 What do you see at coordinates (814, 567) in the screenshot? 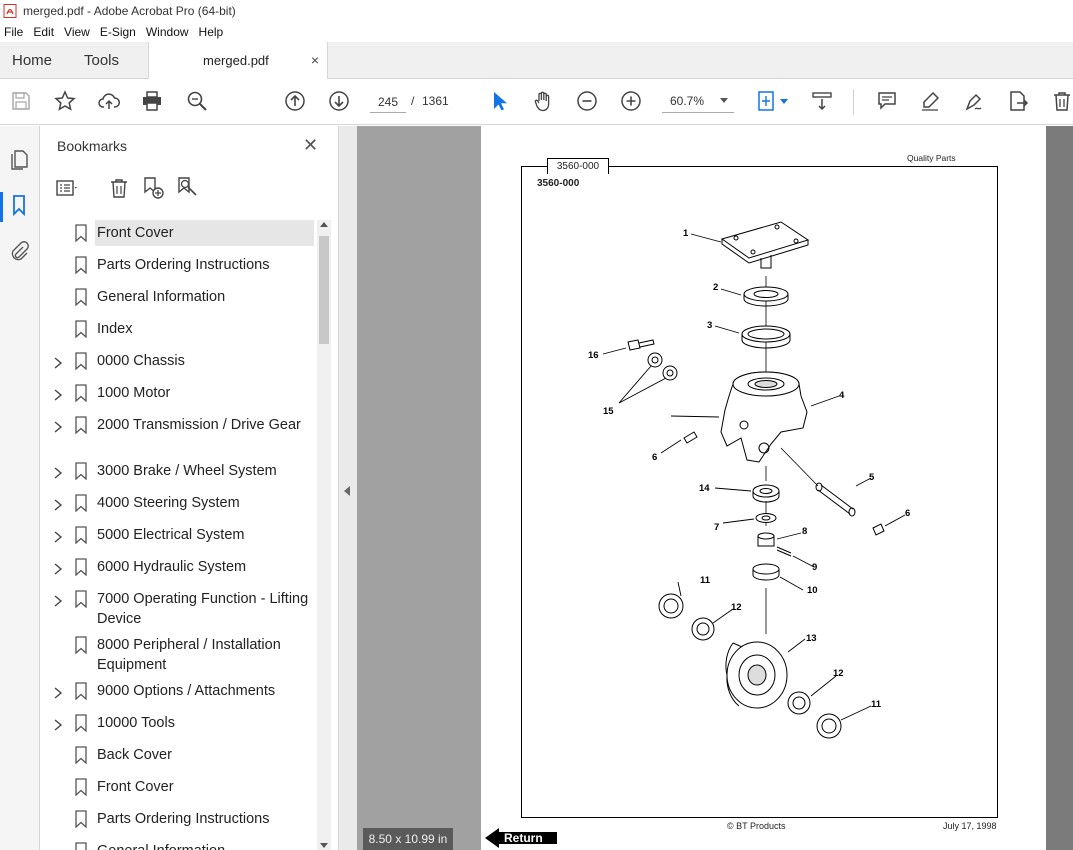
I see `callout-label: 9` at bounding box center [814, 567].